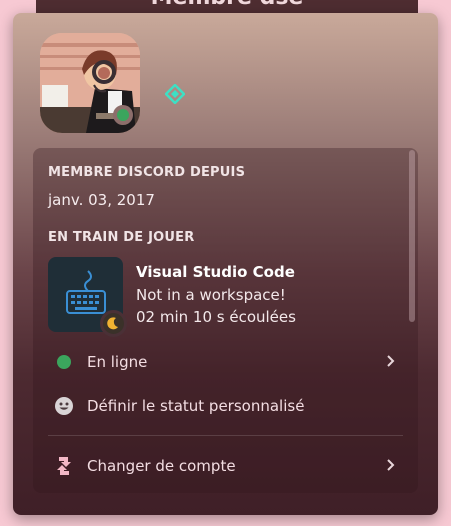 The width and height of the screenshot is (451, 526). I want to click on smiley-icon, so click(64, 406).